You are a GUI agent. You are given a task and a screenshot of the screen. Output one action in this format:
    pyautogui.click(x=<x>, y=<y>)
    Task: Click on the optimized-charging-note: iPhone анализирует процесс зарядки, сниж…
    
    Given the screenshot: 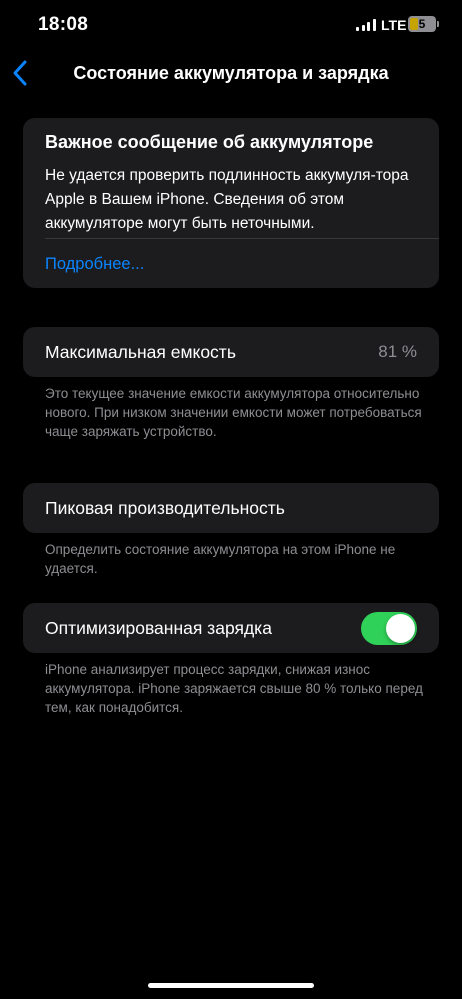 What is the action you would take?
    pyautogui.click(x=234, y=688)
    